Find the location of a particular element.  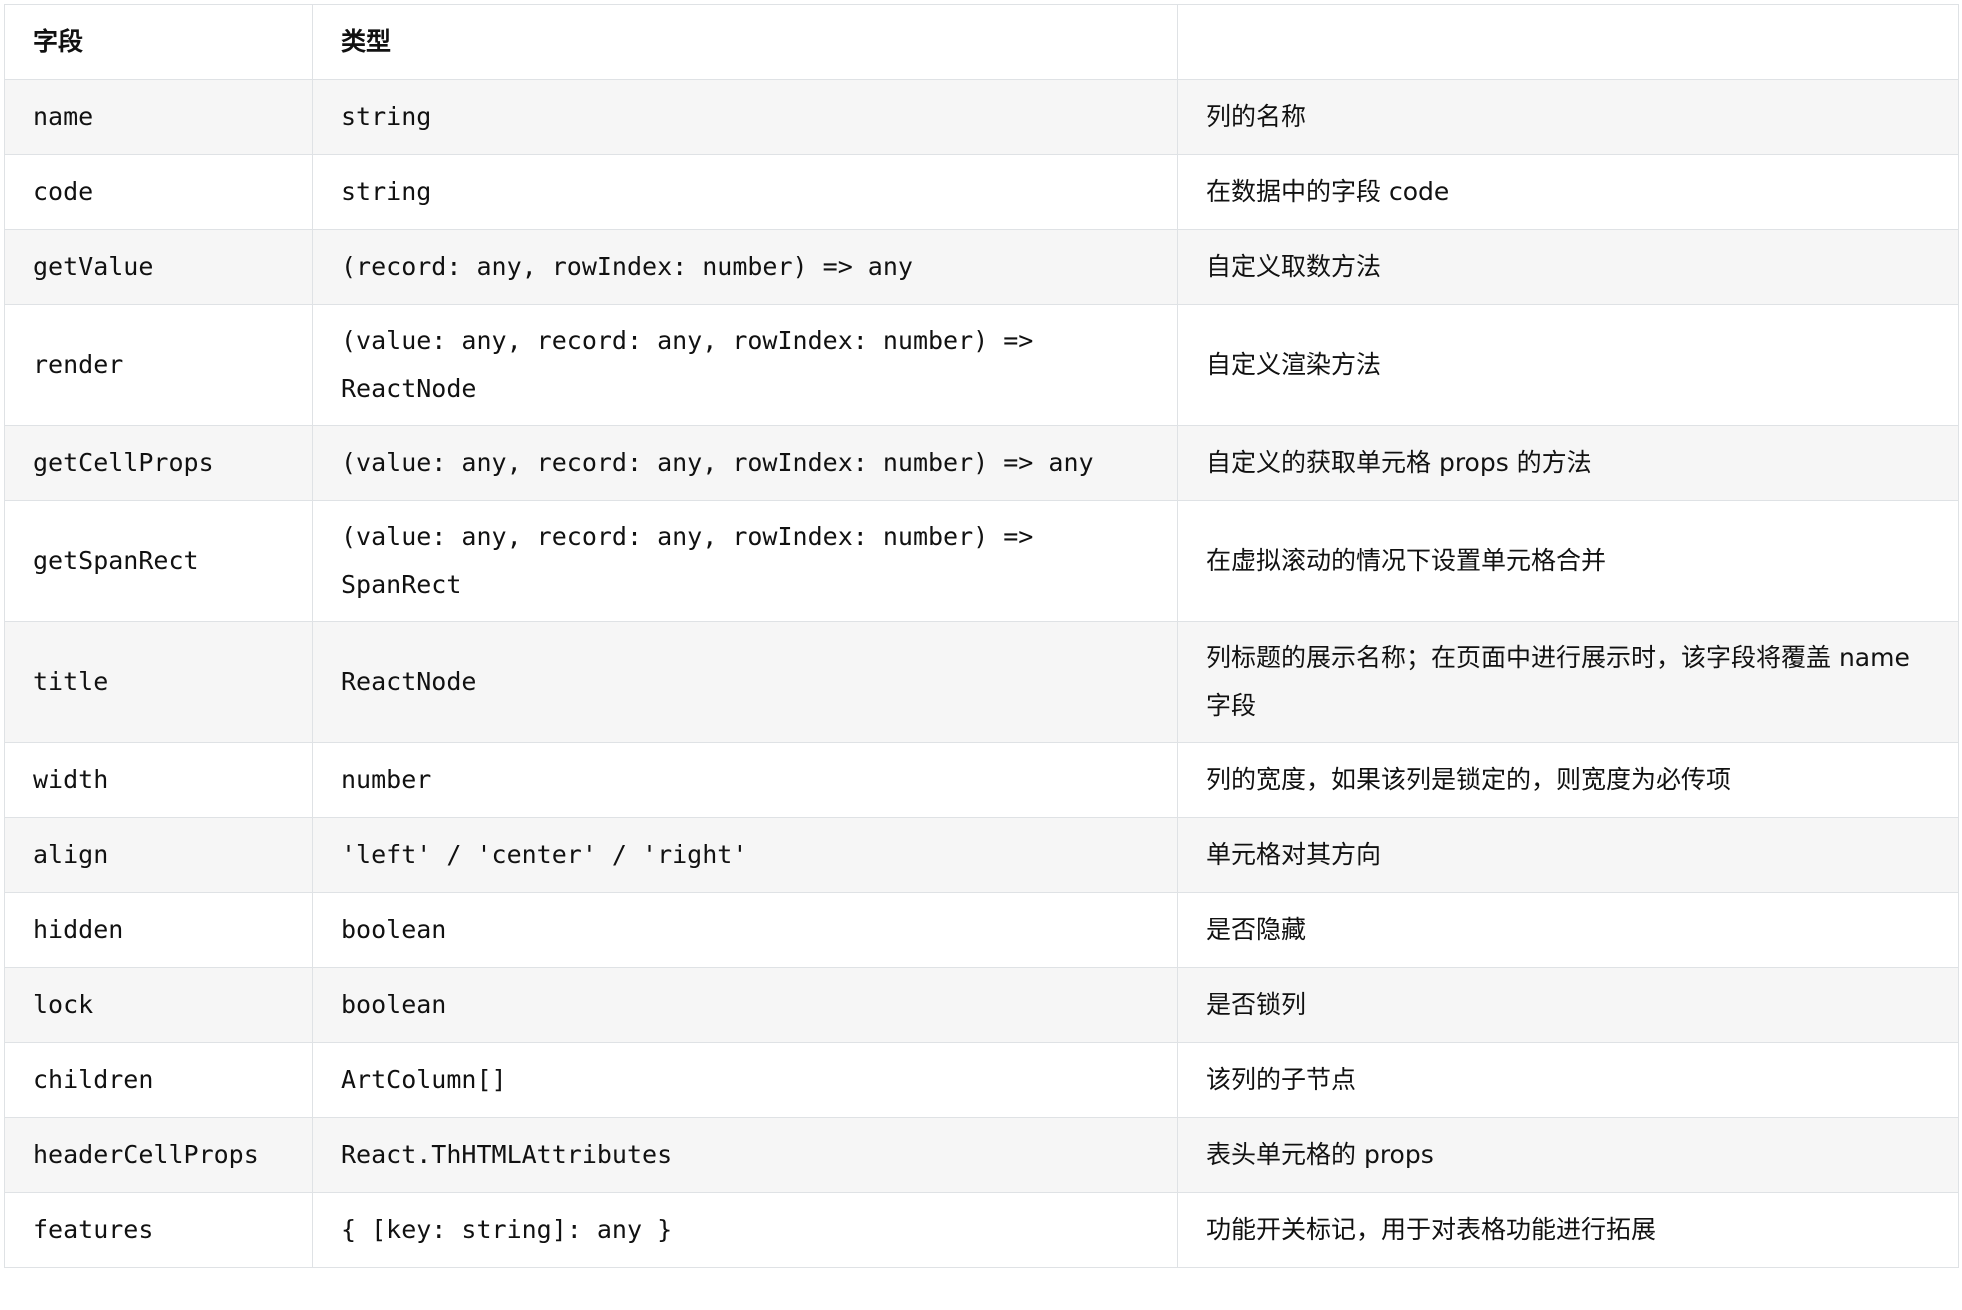

field-cell: title is located at coordinates (159, 682).